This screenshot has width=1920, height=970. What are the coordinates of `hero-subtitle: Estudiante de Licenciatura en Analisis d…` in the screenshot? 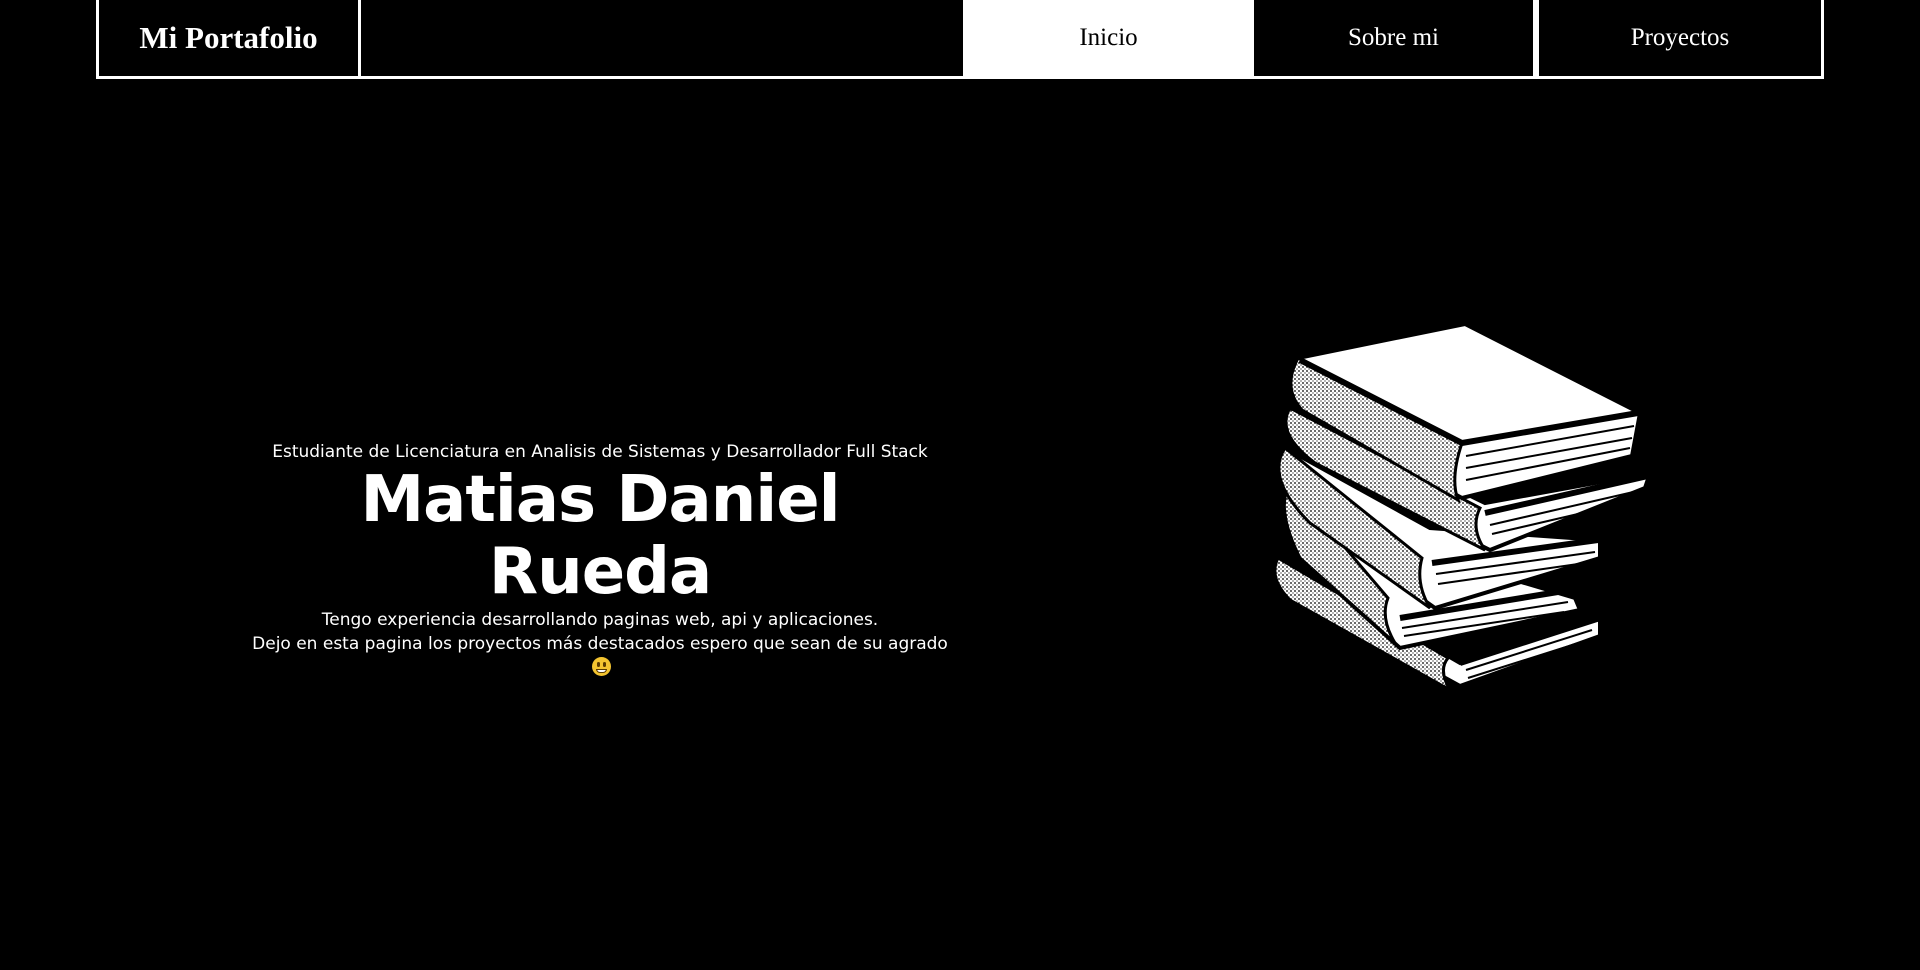 It's located at (600, 452).